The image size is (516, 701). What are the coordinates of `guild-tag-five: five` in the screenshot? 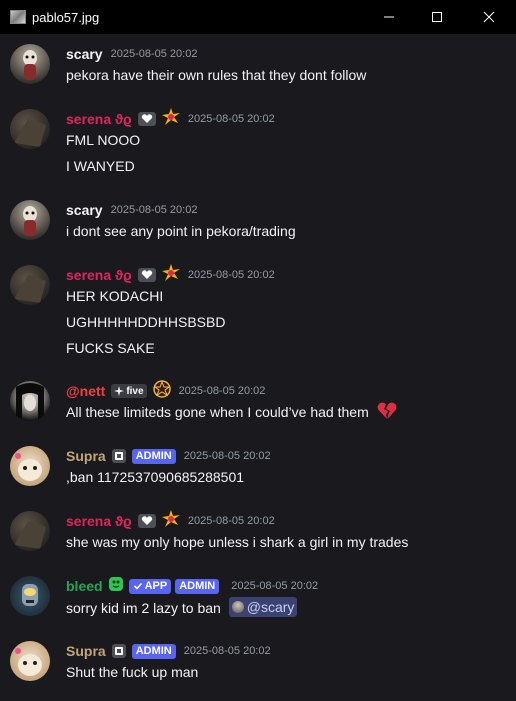 It's located at (129, 391).